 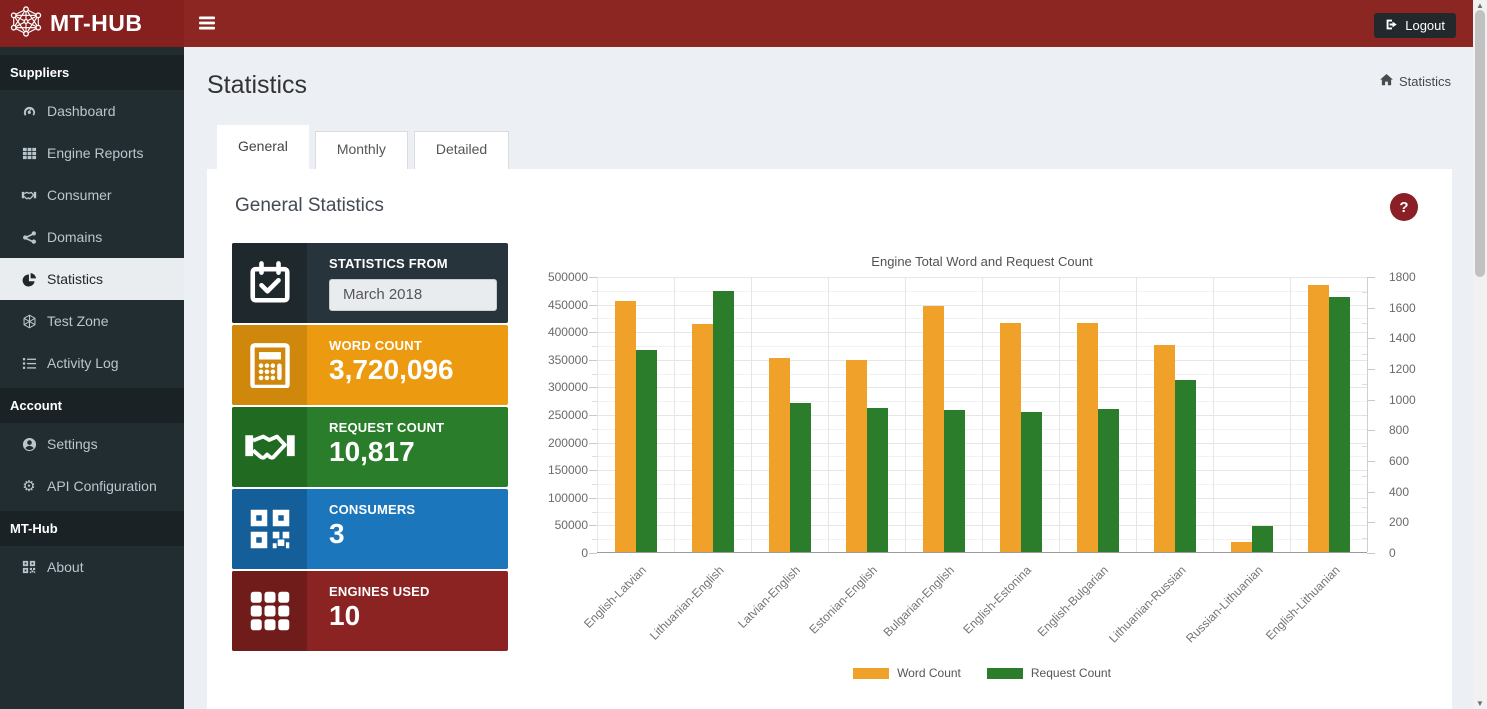 What do you see at coordinates (1402, 307) in the screenshot?
I see `y-axis-right-label: 1600` at bounding box center [1402, 307].